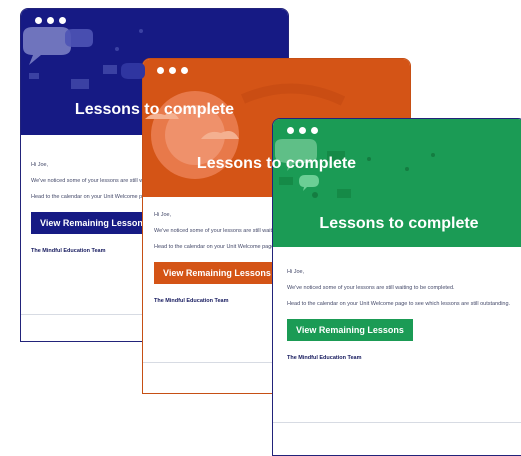 This screenshot has width=521, height=456. I want to click on hero-banner: Lessons to complete, so click(397, 183).